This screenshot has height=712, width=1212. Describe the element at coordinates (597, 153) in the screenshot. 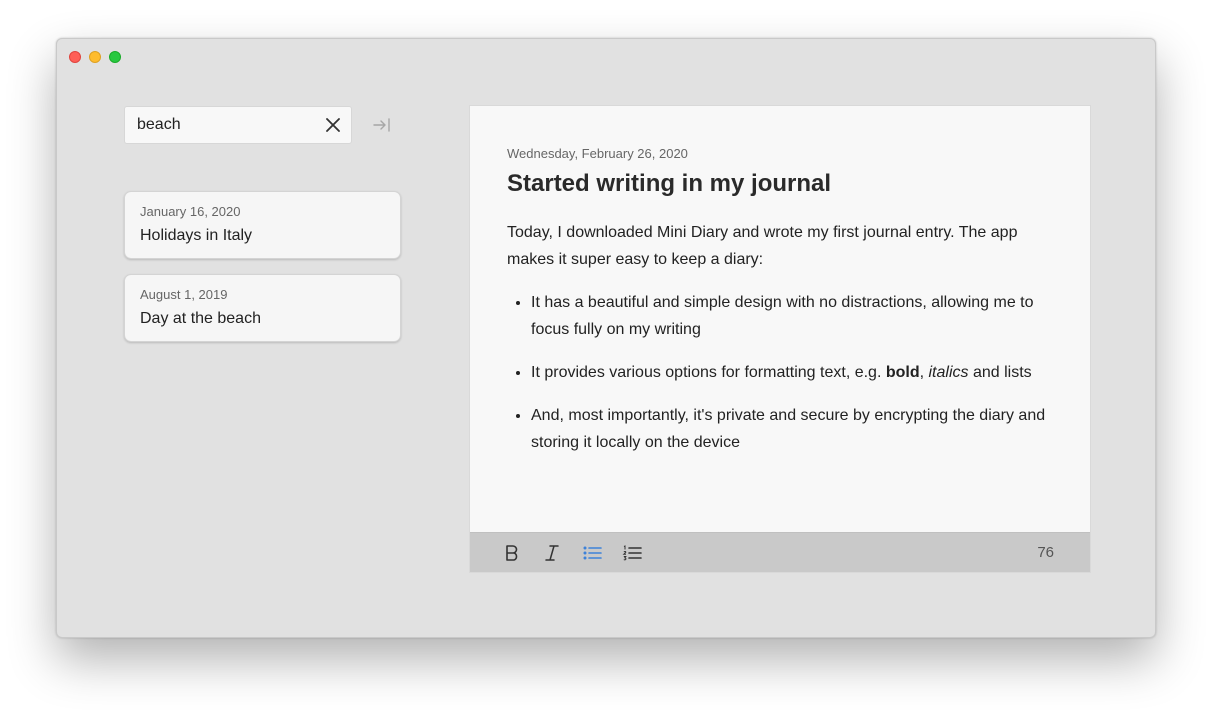

I see `editor-date: Wednesday, February 26, 2020` at that location.